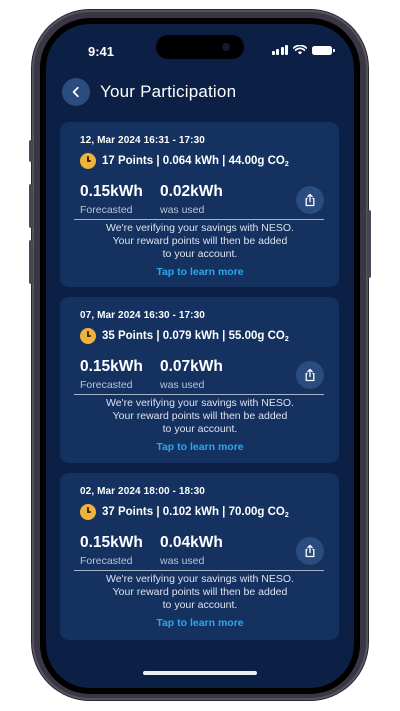  I want to click on points-summary: 37 Points | 0.102 kWh | 70.00g CO2, so click(195, 512).